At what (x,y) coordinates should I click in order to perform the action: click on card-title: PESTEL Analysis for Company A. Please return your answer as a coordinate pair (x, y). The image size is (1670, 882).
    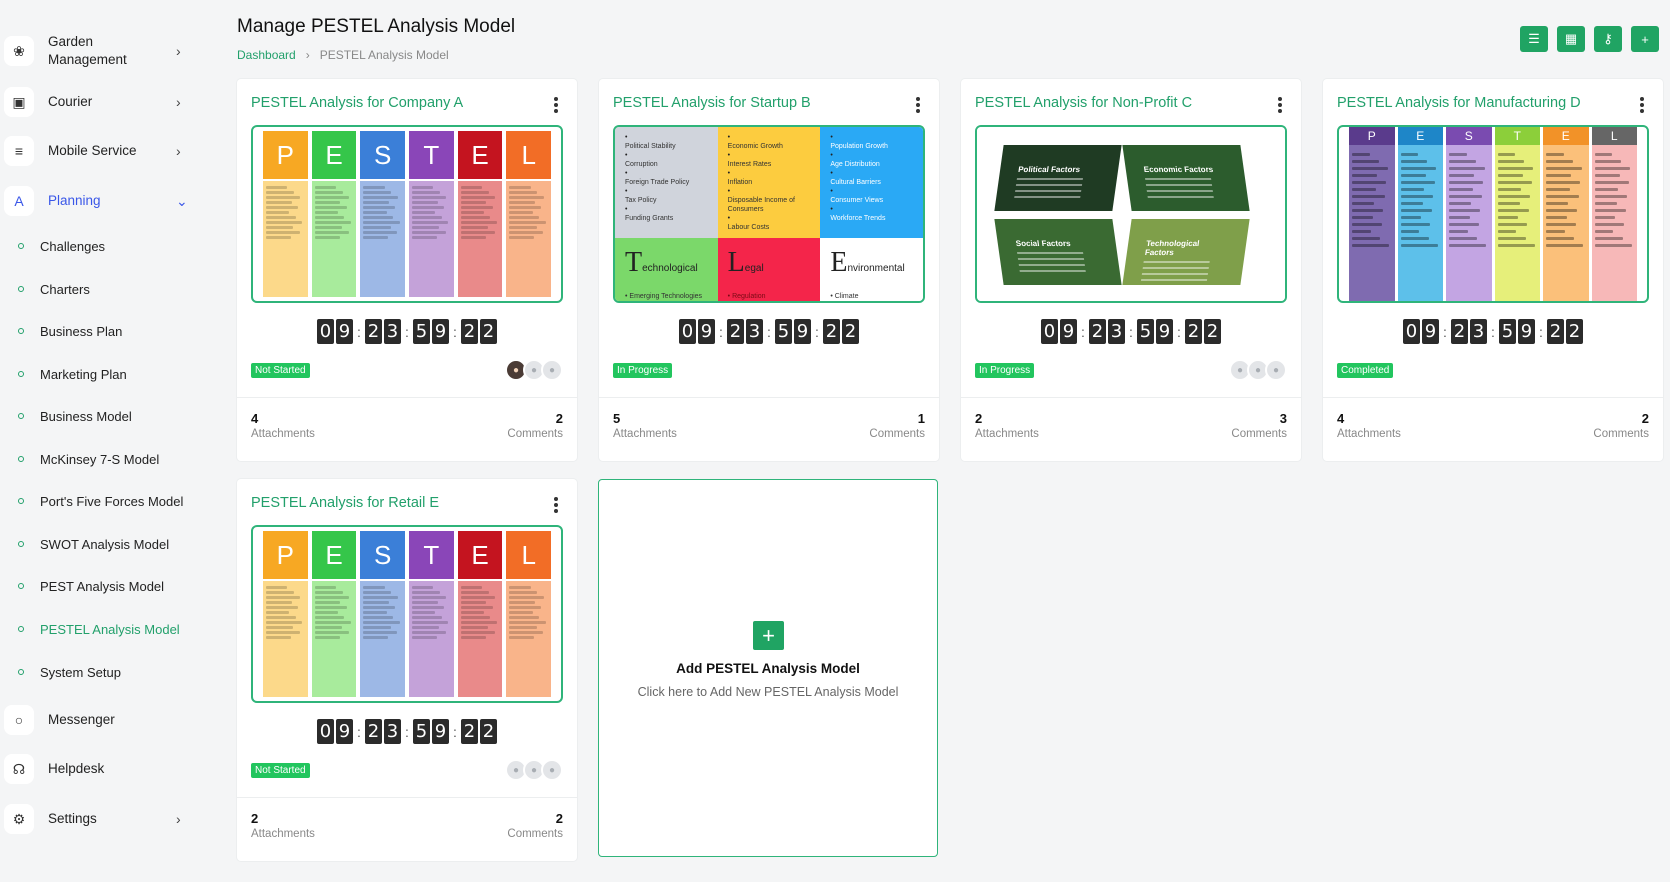
    Looking at the image, I should click on (357, 103).